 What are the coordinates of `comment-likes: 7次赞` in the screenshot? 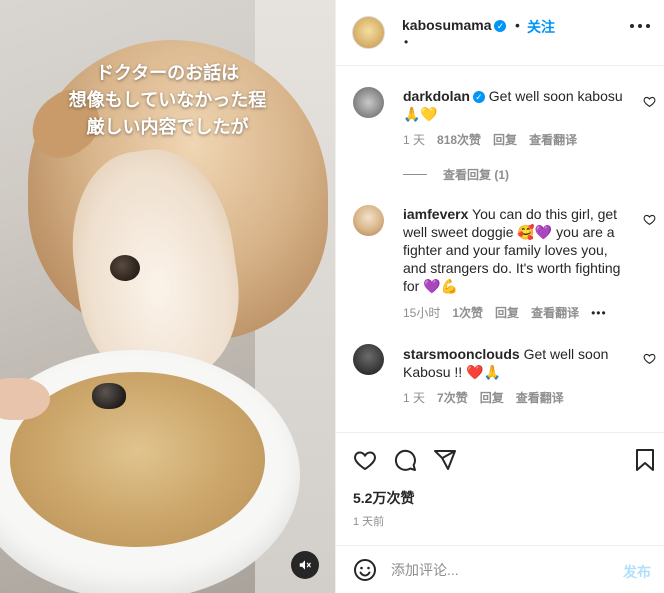 It's located at (452, 397).